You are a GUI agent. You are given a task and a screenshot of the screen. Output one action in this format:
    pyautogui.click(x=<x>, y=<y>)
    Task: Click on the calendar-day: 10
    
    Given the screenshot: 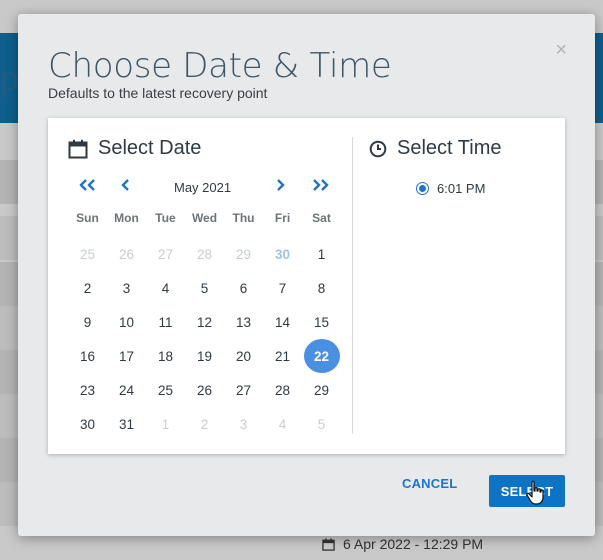 What is the action you would take?
    pyautogui.click(x=127, y=322)
    